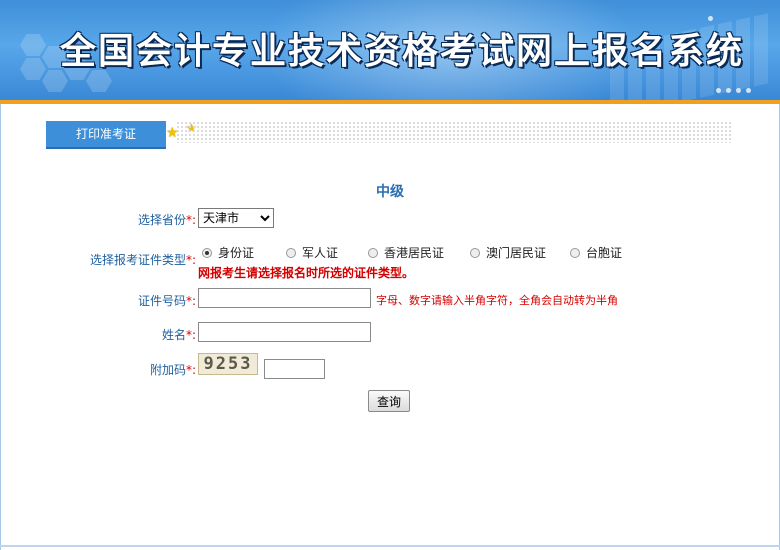  Describe the element at coordinates (306, 273) in the screenshot. I see `id-type-warning: 网报考生请选择报名时所选的证件类型。` at that location.